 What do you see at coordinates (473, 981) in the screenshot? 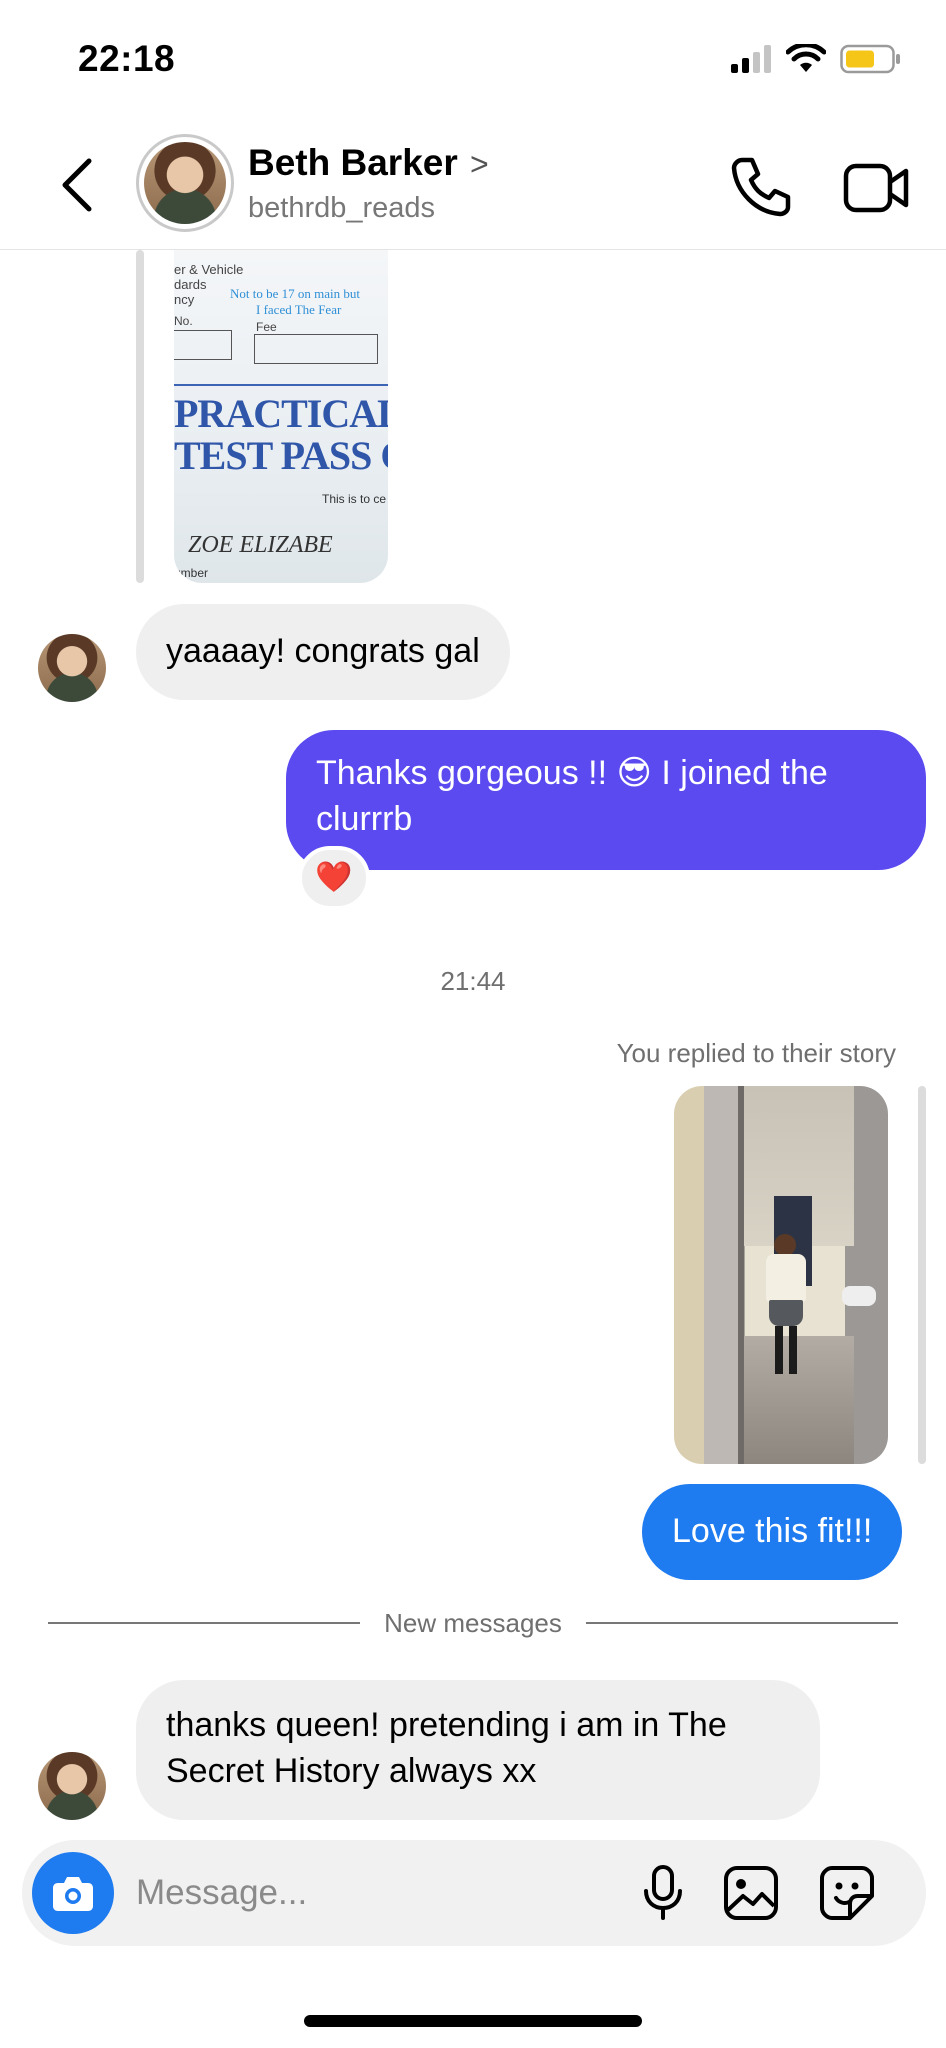
I see `timestamp: 21:44` at bounding box center [473, 981].